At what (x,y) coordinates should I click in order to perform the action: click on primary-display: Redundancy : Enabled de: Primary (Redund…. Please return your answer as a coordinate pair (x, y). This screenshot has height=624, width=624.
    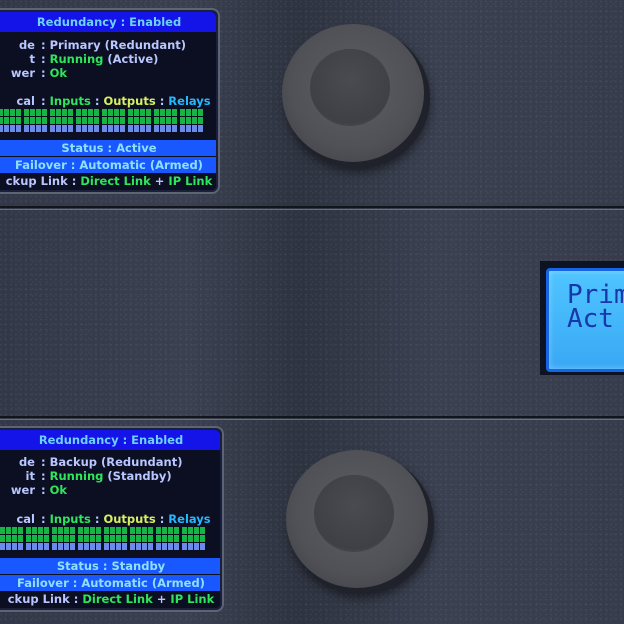
    Looking at the image, I should click on (109, 101).